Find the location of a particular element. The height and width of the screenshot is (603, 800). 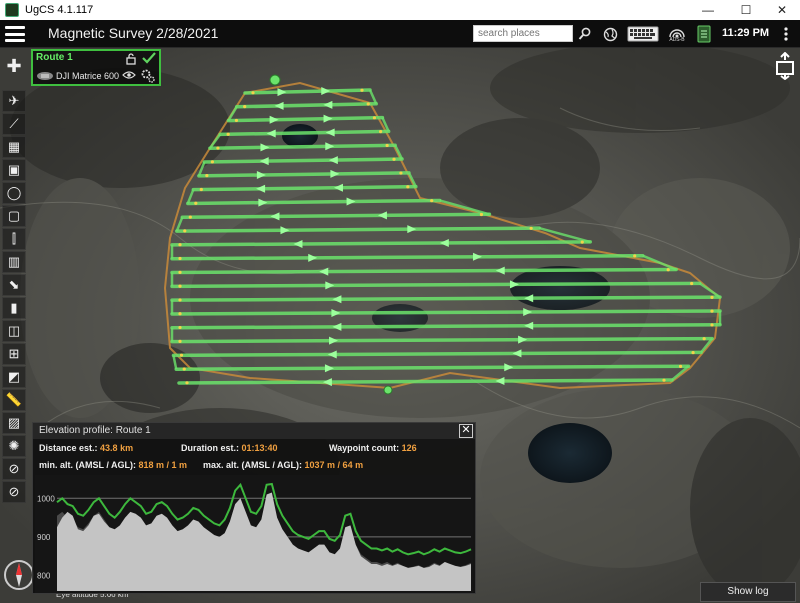

elevation-chart: 1000 900 800 is located at coordinates (254, 534).